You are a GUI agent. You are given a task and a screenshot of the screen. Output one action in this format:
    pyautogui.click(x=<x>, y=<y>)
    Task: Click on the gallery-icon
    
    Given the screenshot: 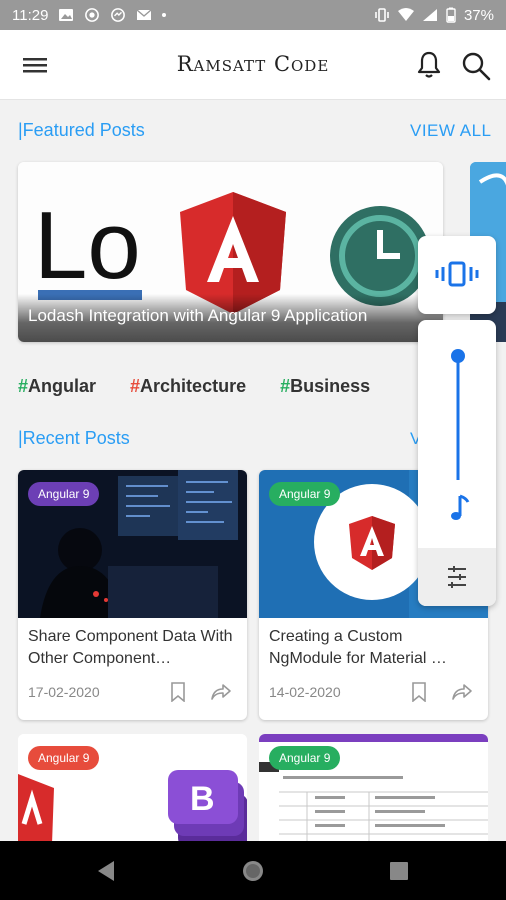 What is the action you would take?
    pyautogui.click(x=66, y=15)
    